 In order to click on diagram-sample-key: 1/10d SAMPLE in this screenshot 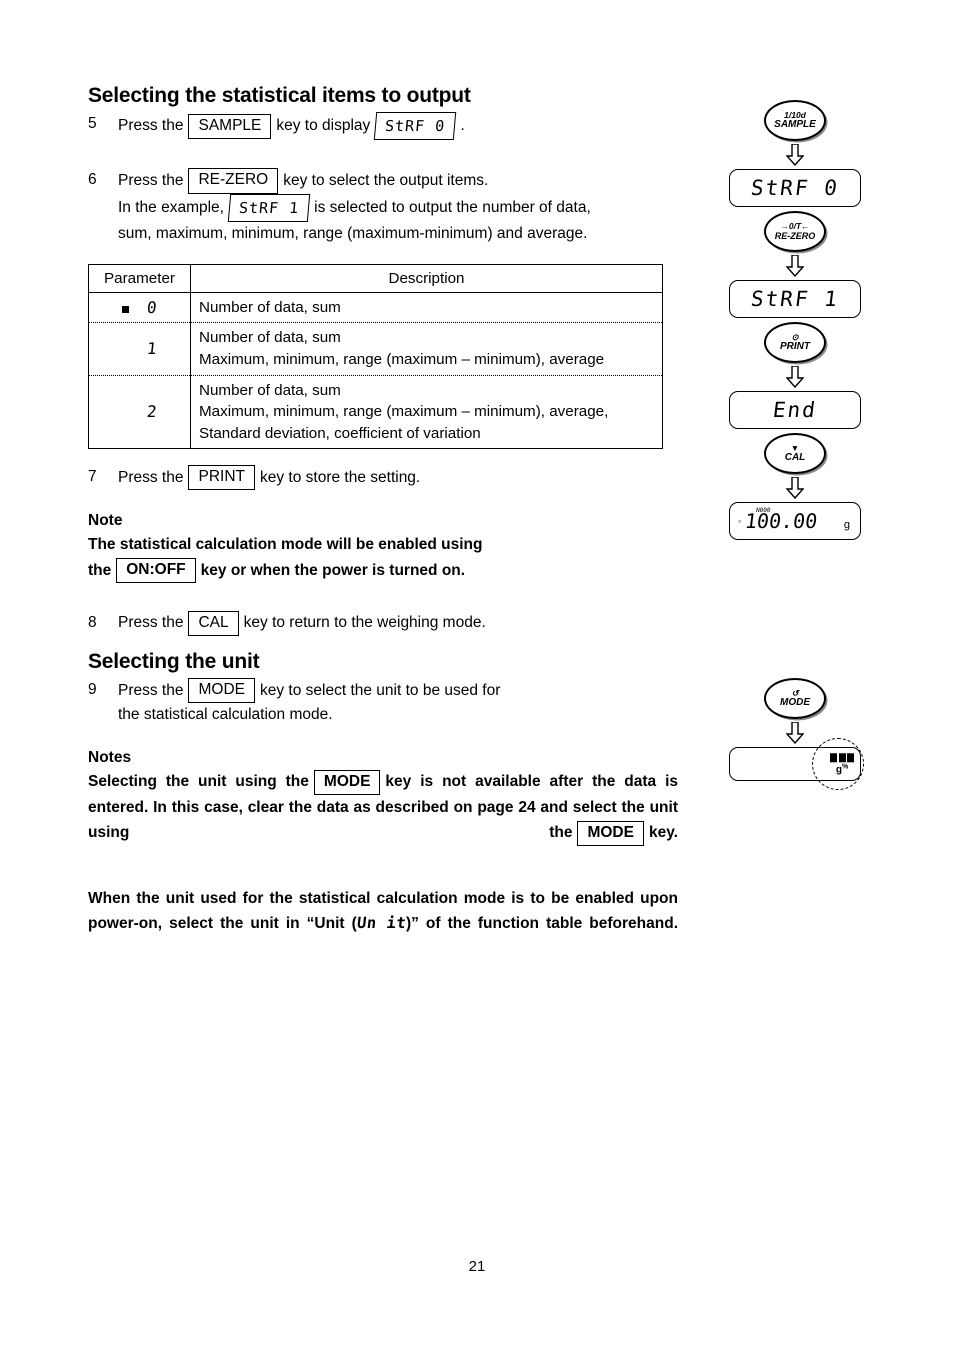, I will do `click(795, 120)`.